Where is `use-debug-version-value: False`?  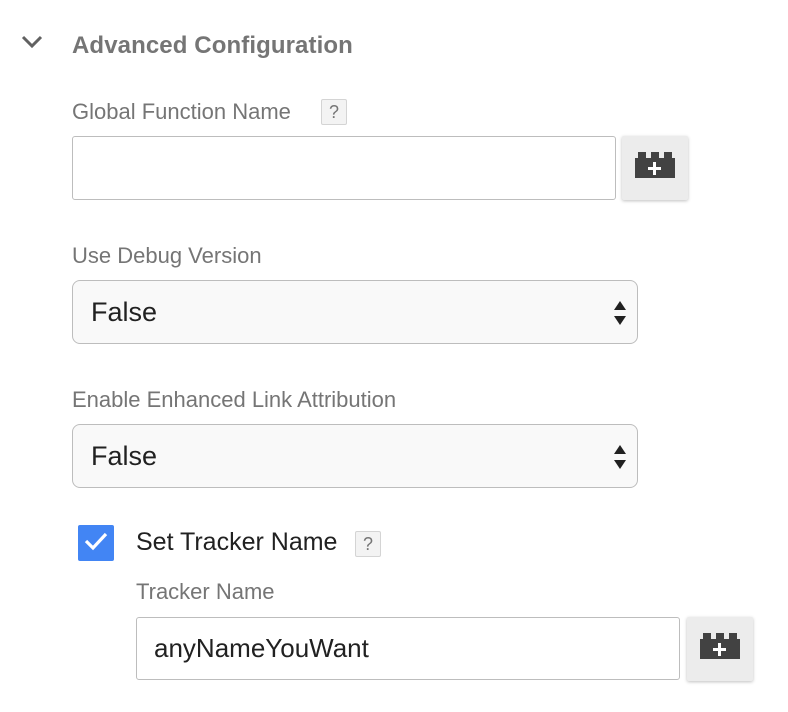 use-debug-version-value: False is located at coordinates (124, 311).